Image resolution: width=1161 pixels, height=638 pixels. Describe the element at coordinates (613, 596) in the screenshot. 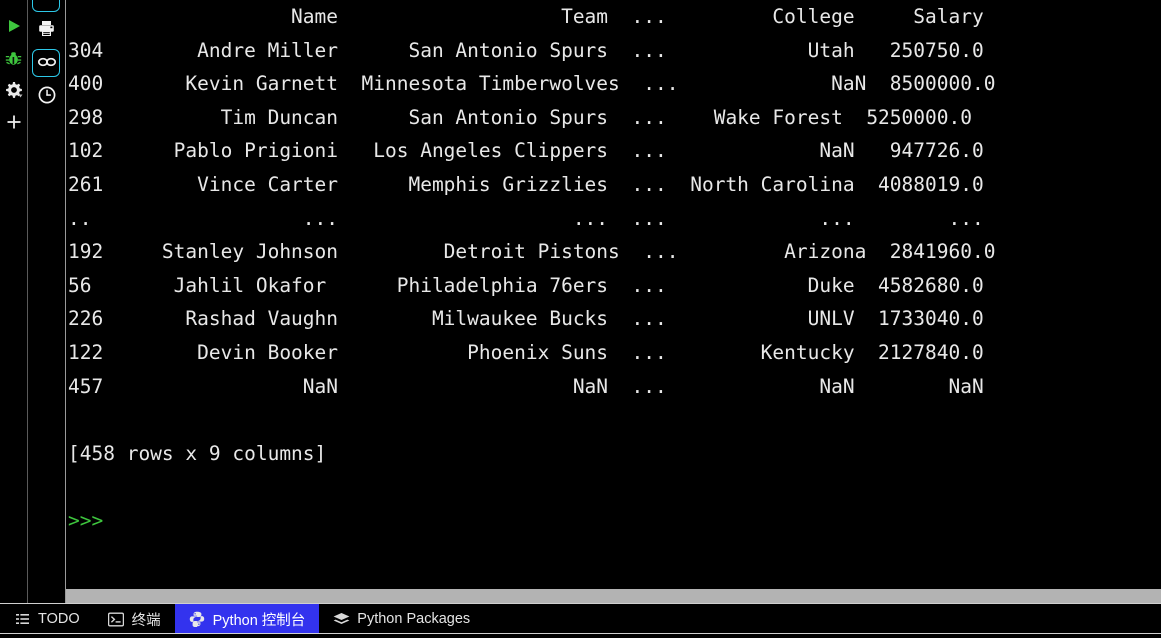

I see `console-horizontal-scrollbar` at that location.